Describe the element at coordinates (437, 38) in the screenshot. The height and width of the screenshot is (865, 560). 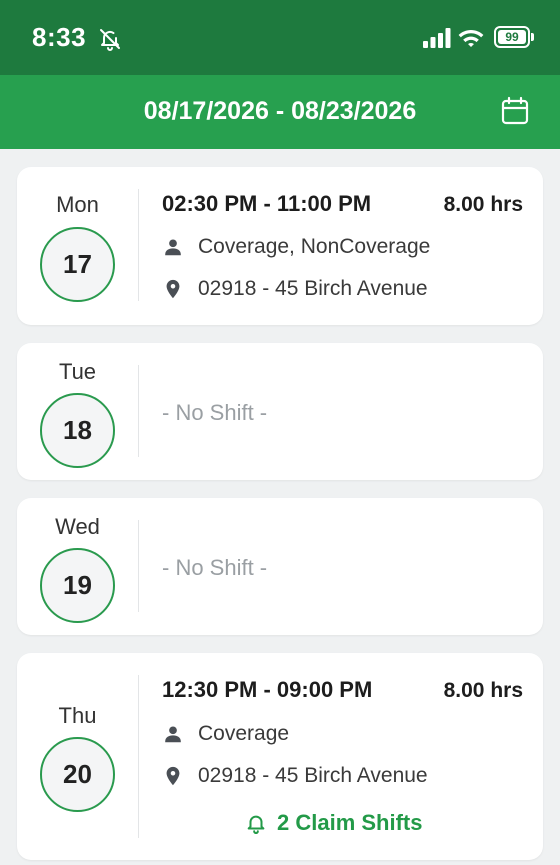
I see `cellular-signal-icon` at that location.